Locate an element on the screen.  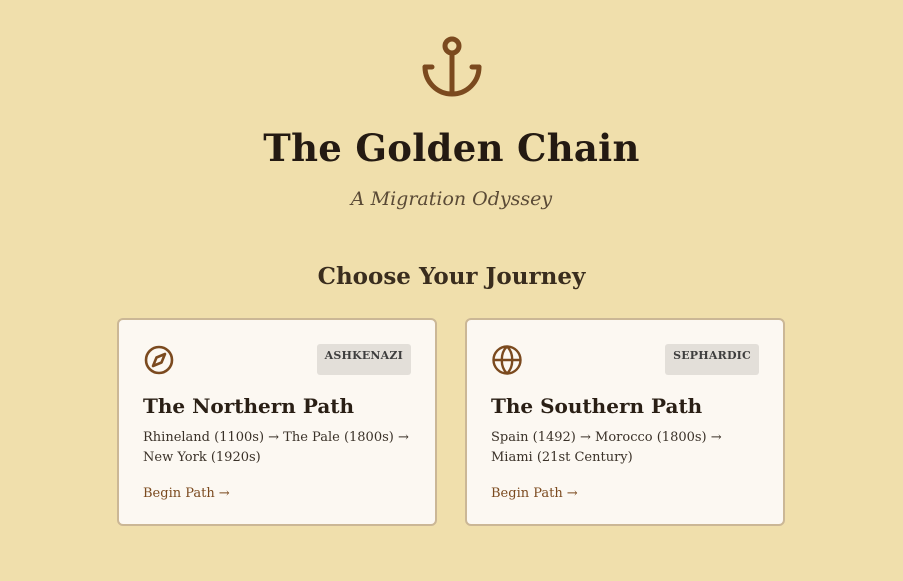
path-badge: ASHKENAZI is located at coordinates (363, 359).